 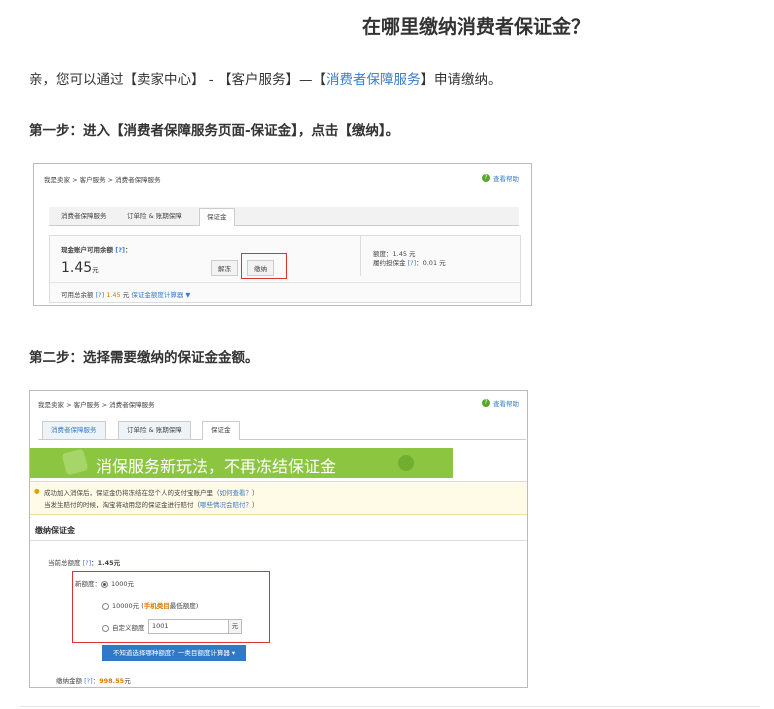 I want to click on chevron-down-icon: ▾, so click(x=233, y=653).